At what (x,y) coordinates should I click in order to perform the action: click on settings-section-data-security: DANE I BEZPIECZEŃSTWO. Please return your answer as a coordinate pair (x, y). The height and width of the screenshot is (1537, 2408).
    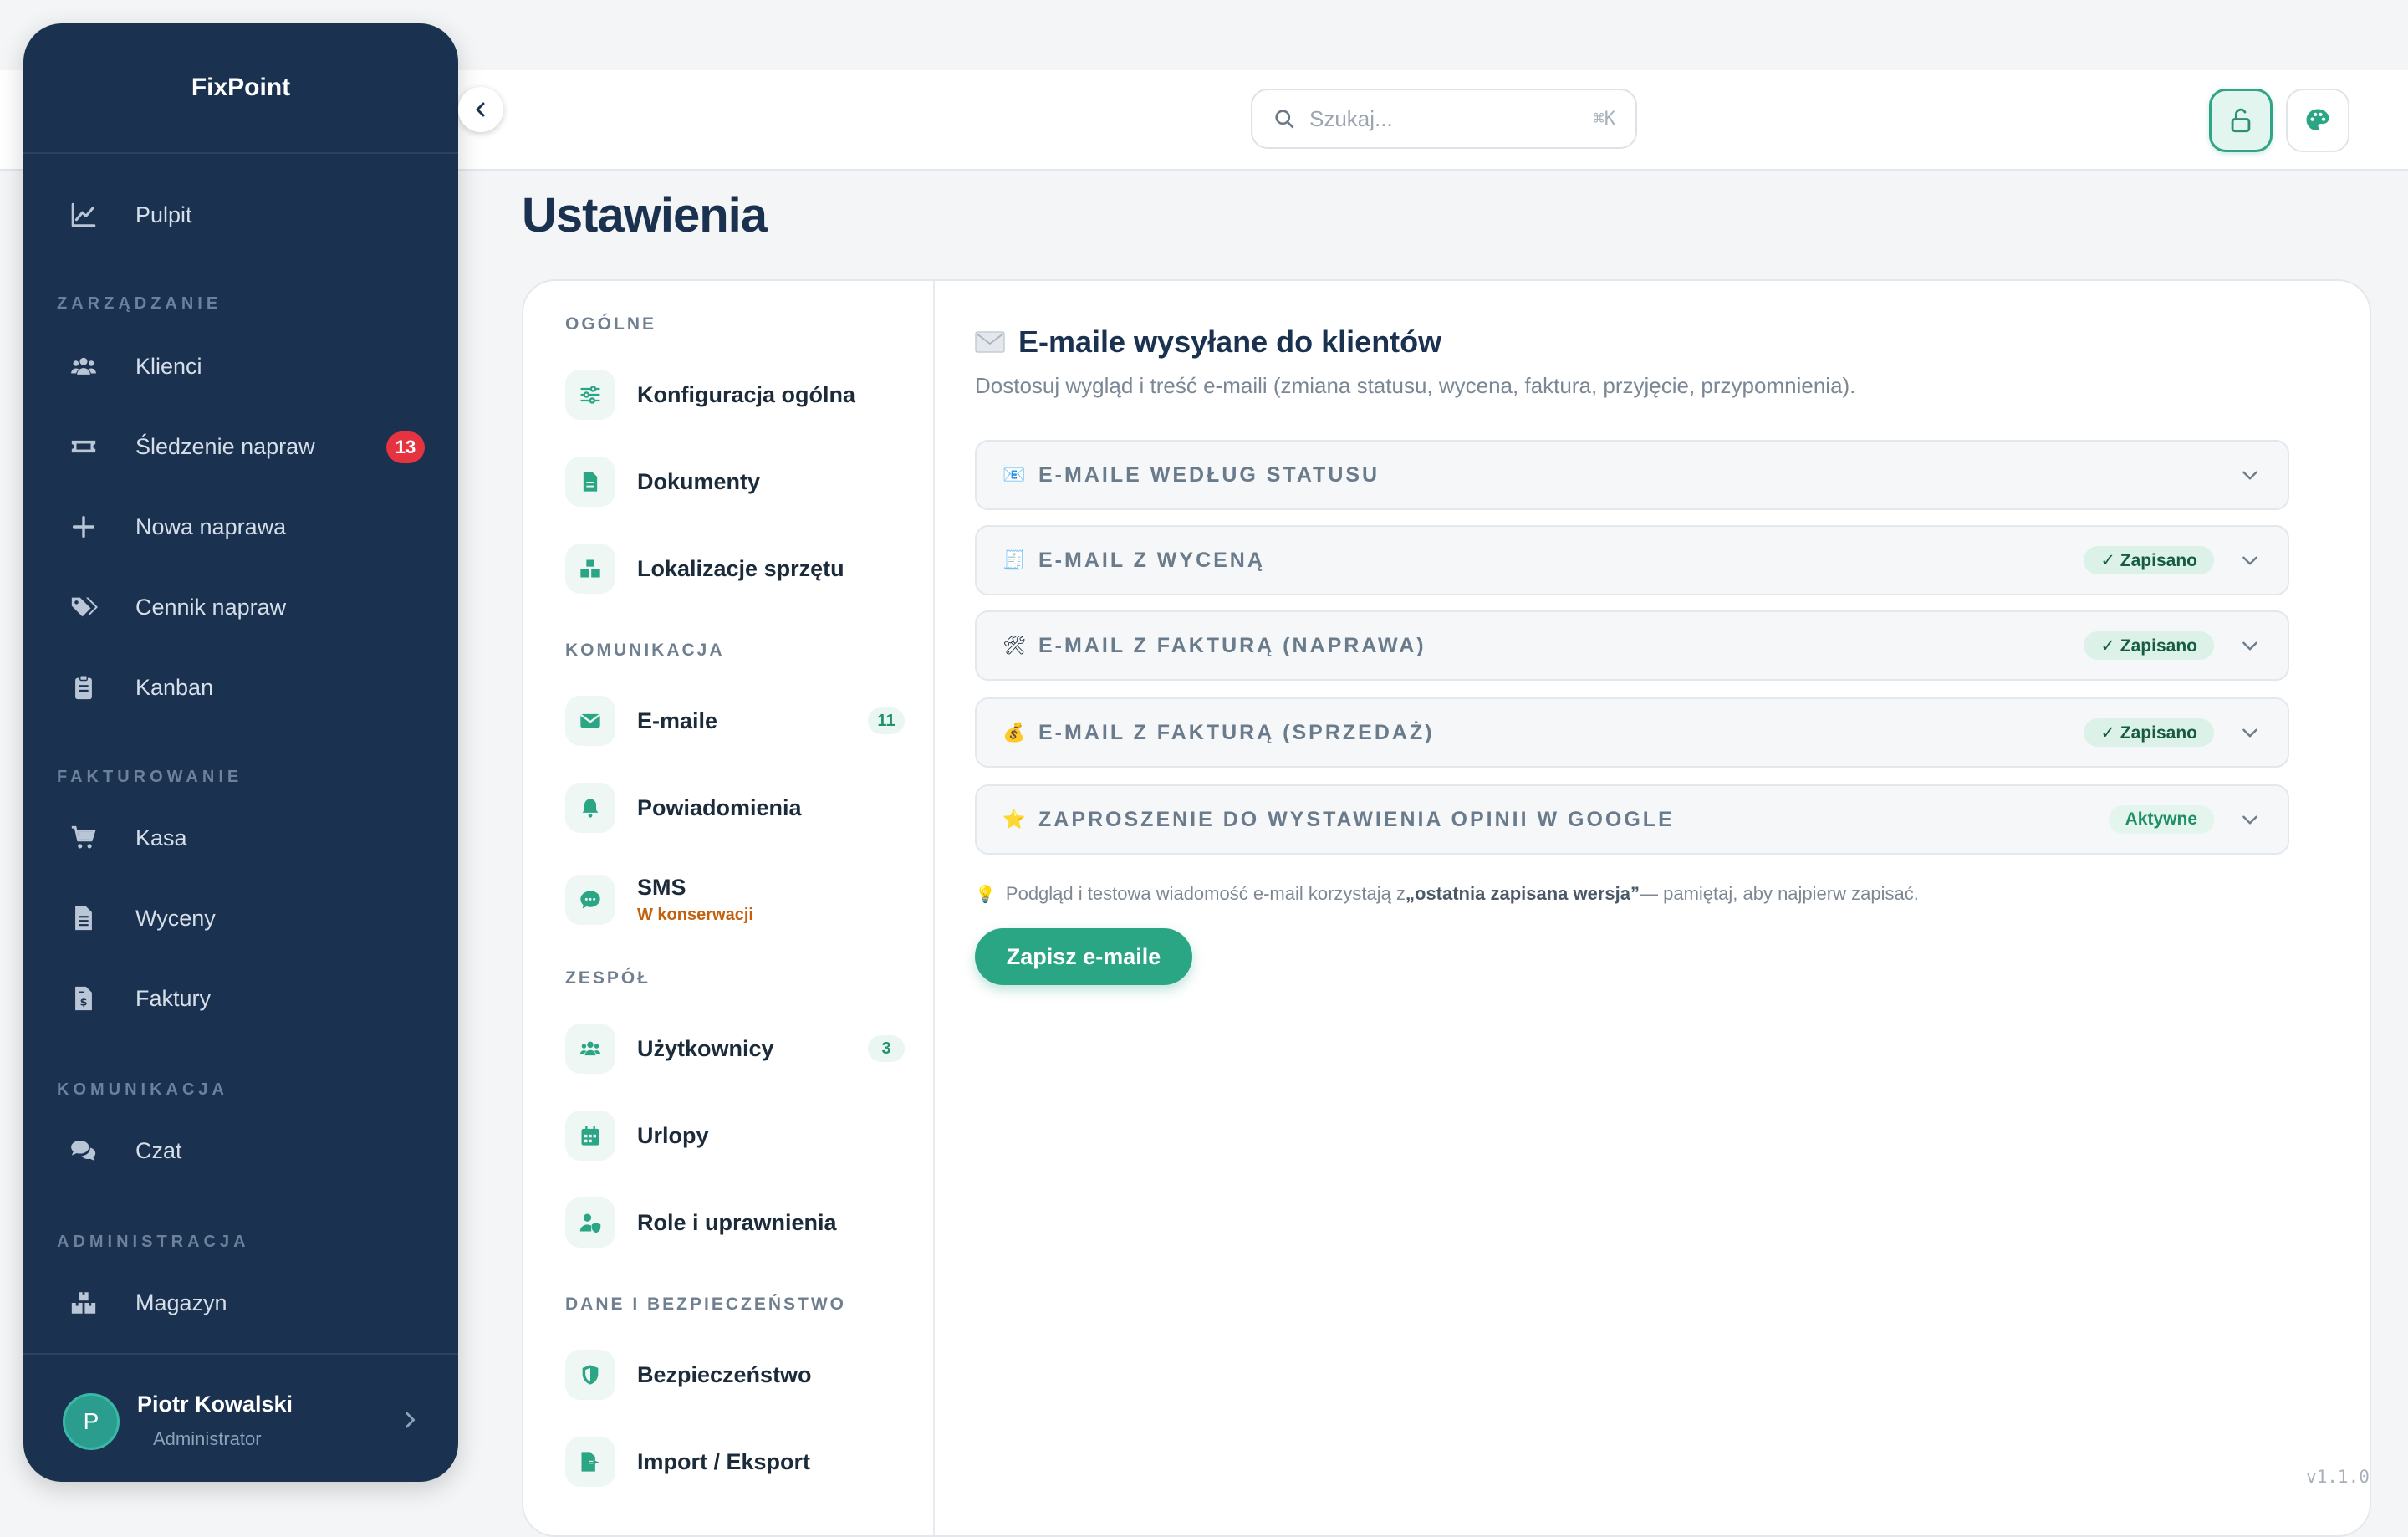
    Looking at the image, I should click on (706, 1304).